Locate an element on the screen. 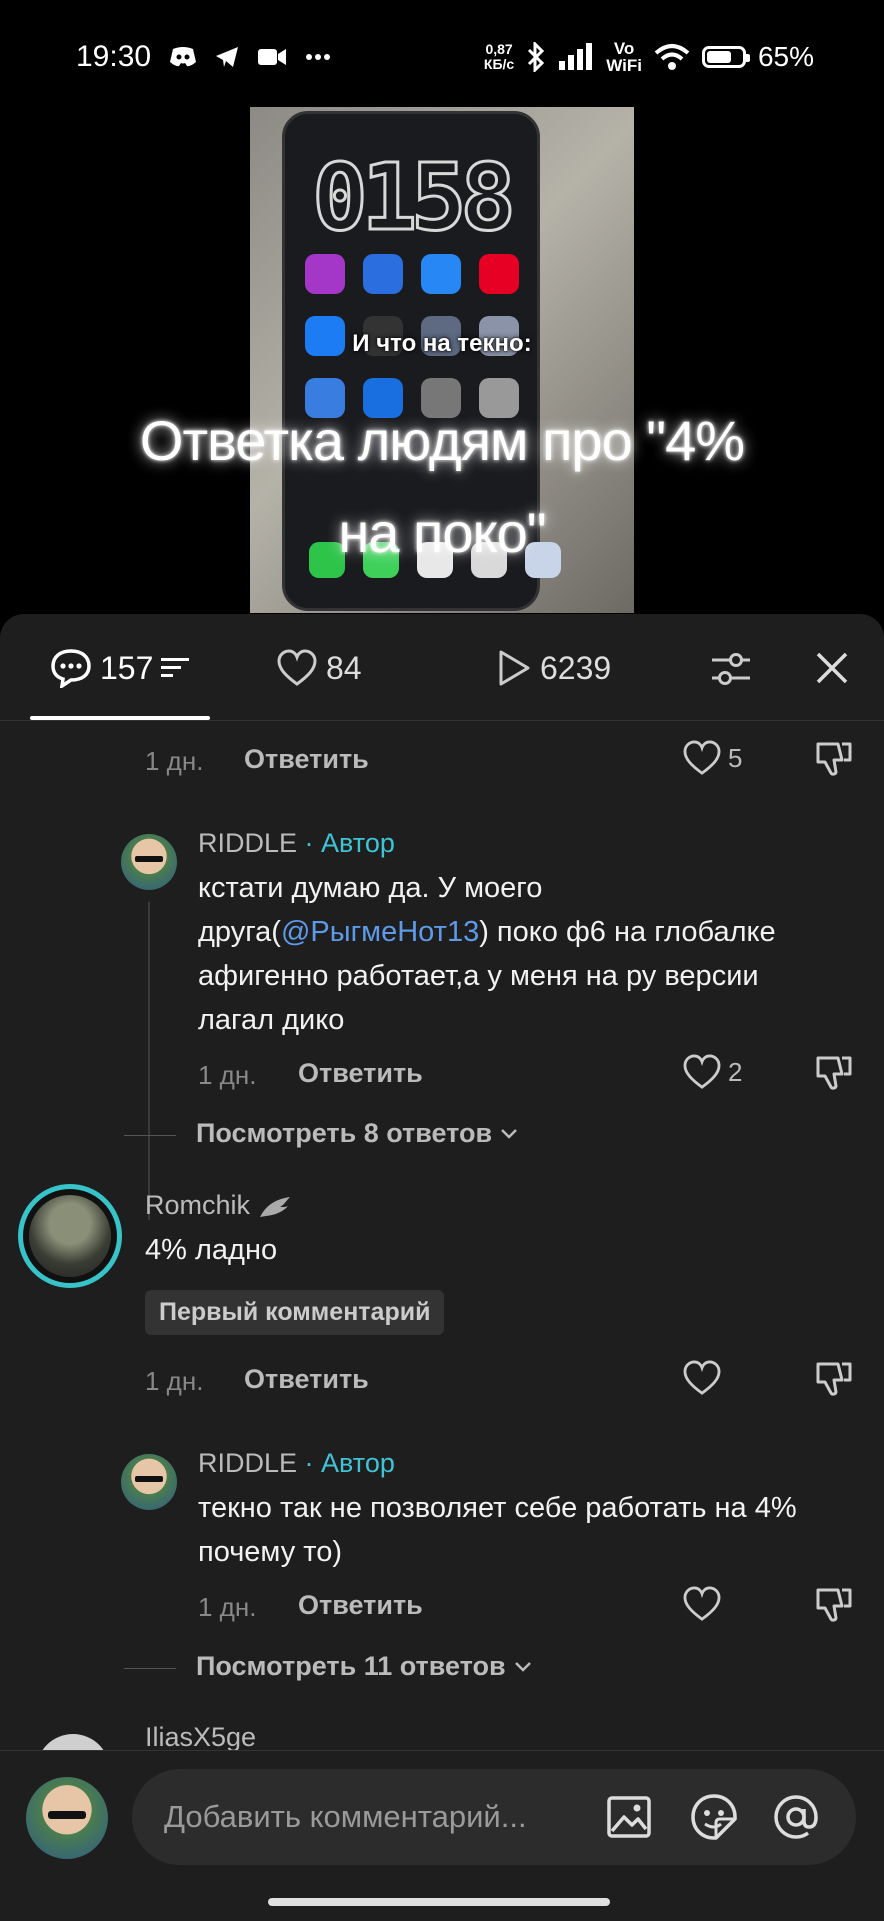 The height and width of the screenshot is (1921, 884). comment-input-container is located at coordinates (494, 1817).